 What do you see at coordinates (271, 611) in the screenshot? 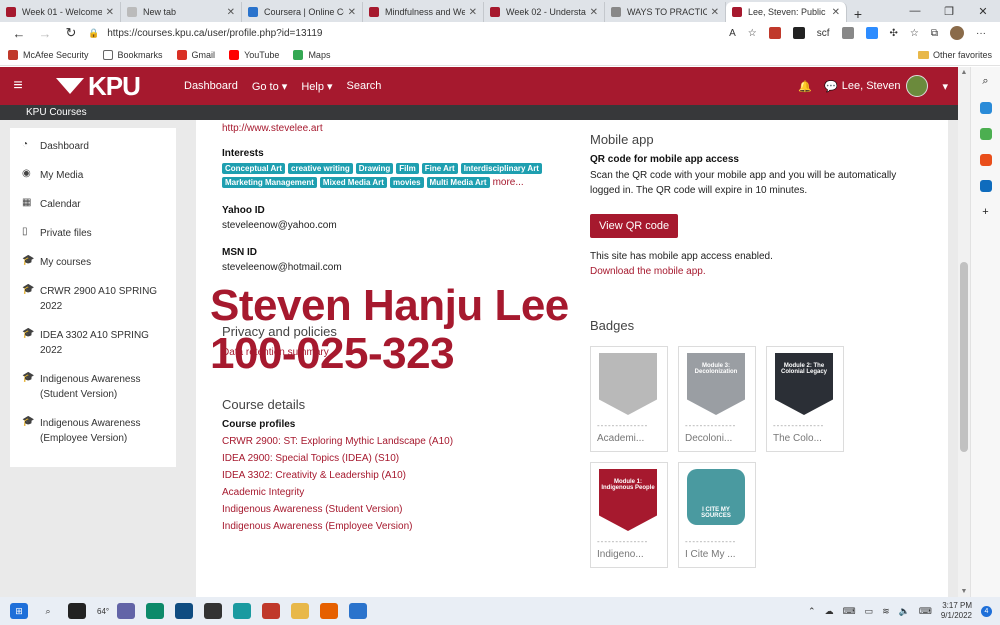
I see `mcafee-taskbar-icon` at bounding box center [271, 611].